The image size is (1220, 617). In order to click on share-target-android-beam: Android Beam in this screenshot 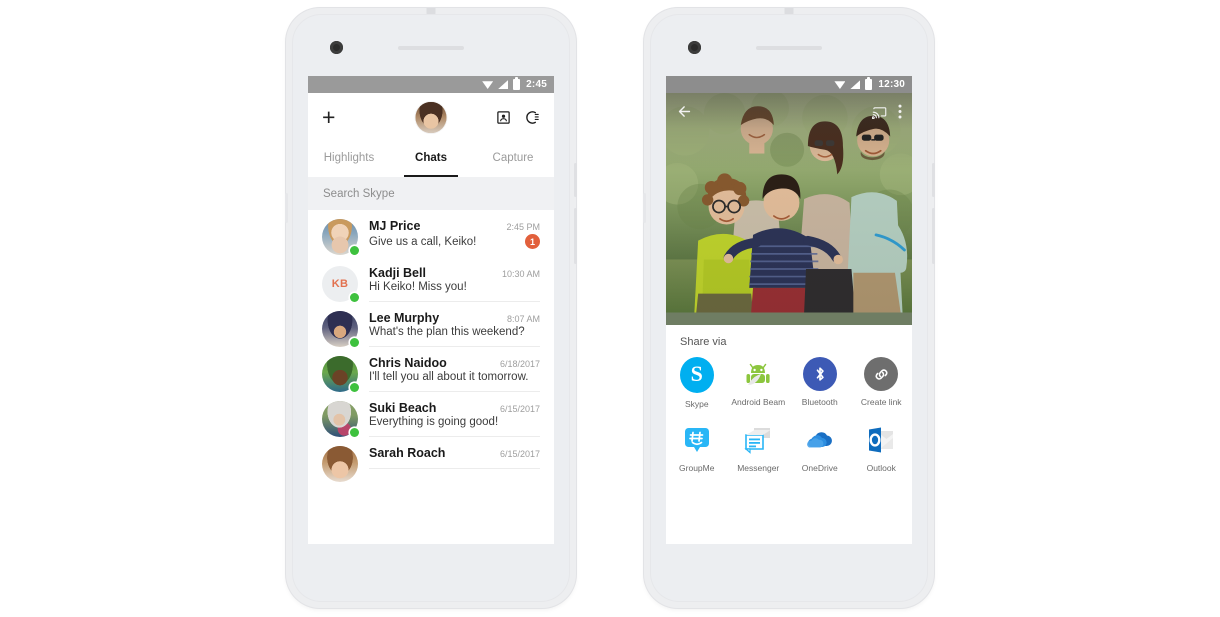, I will do `click(759, 383)`.